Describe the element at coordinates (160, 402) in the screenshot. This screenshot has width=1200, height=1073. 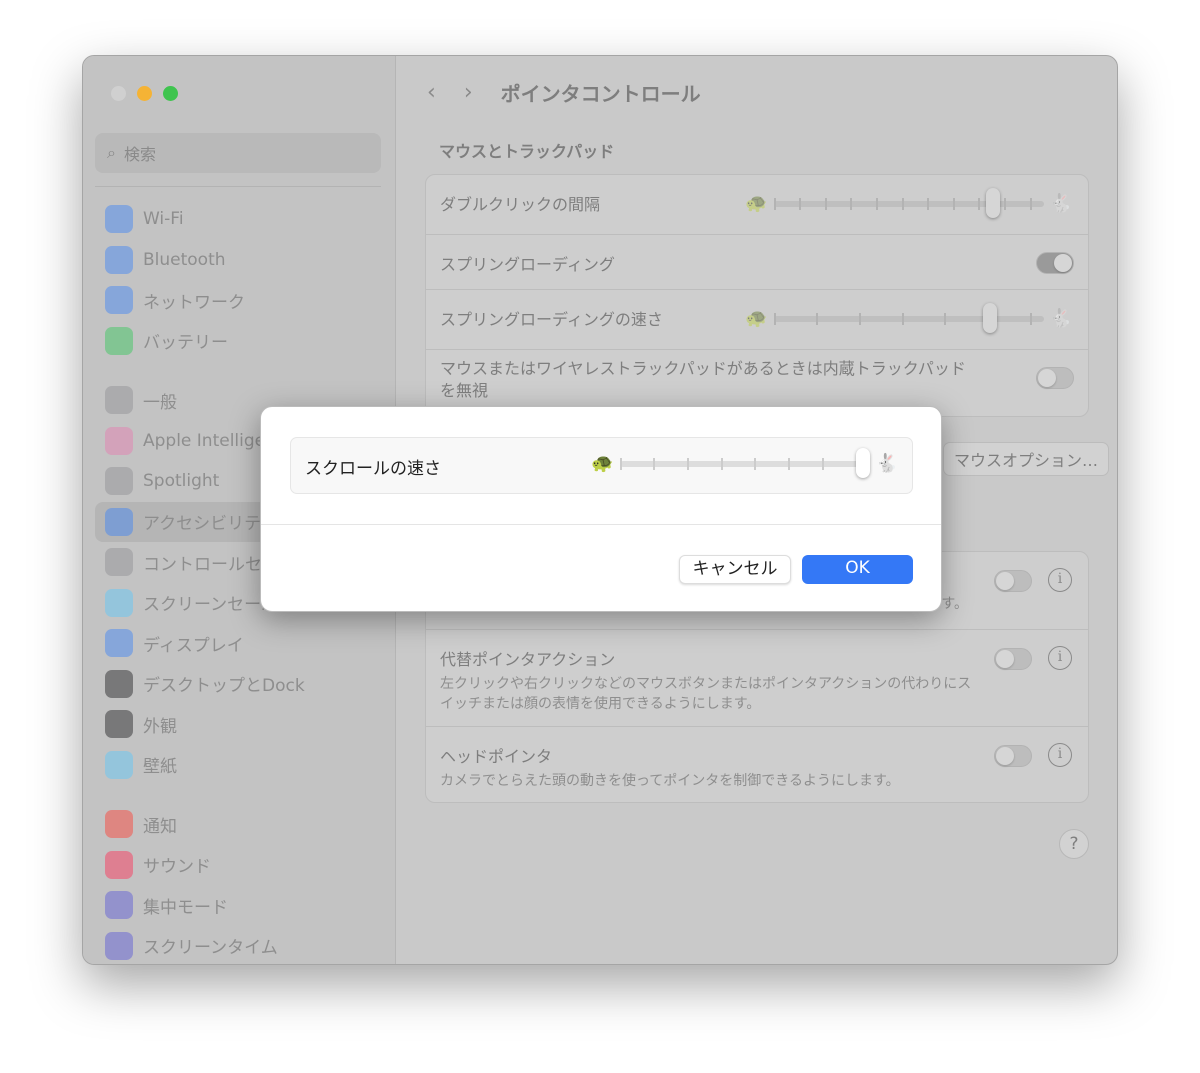
I see `sidebar-item-label: 一般` at that location.